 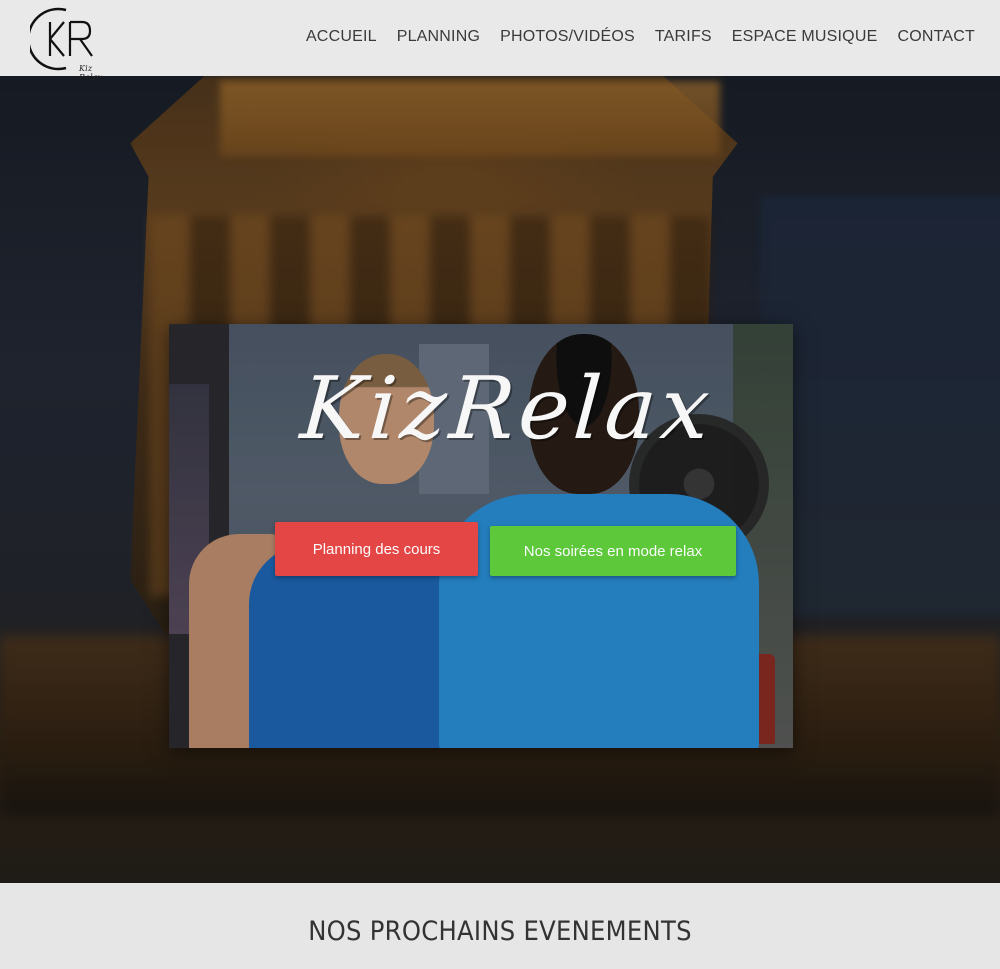 What do you see at coordinates (805, 37) in the screenshot?
I see `nav-item-espace-musique: ESPACE MUSIQUE` at bounding box center [805, 37].